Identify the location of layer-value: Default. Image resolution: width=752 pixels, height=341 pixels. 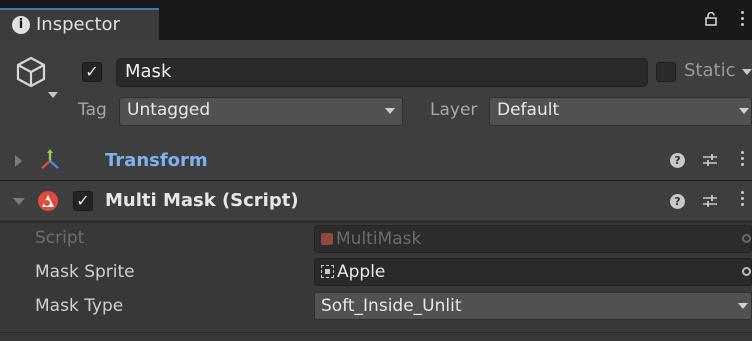
(528, 110).